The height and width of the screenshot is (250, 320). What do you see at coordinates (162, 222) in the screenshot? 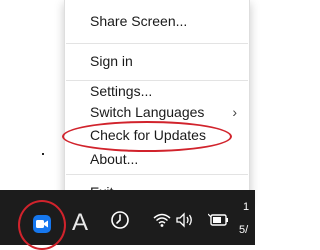
I see `wifi-icon` at bounding box center [162, 222].